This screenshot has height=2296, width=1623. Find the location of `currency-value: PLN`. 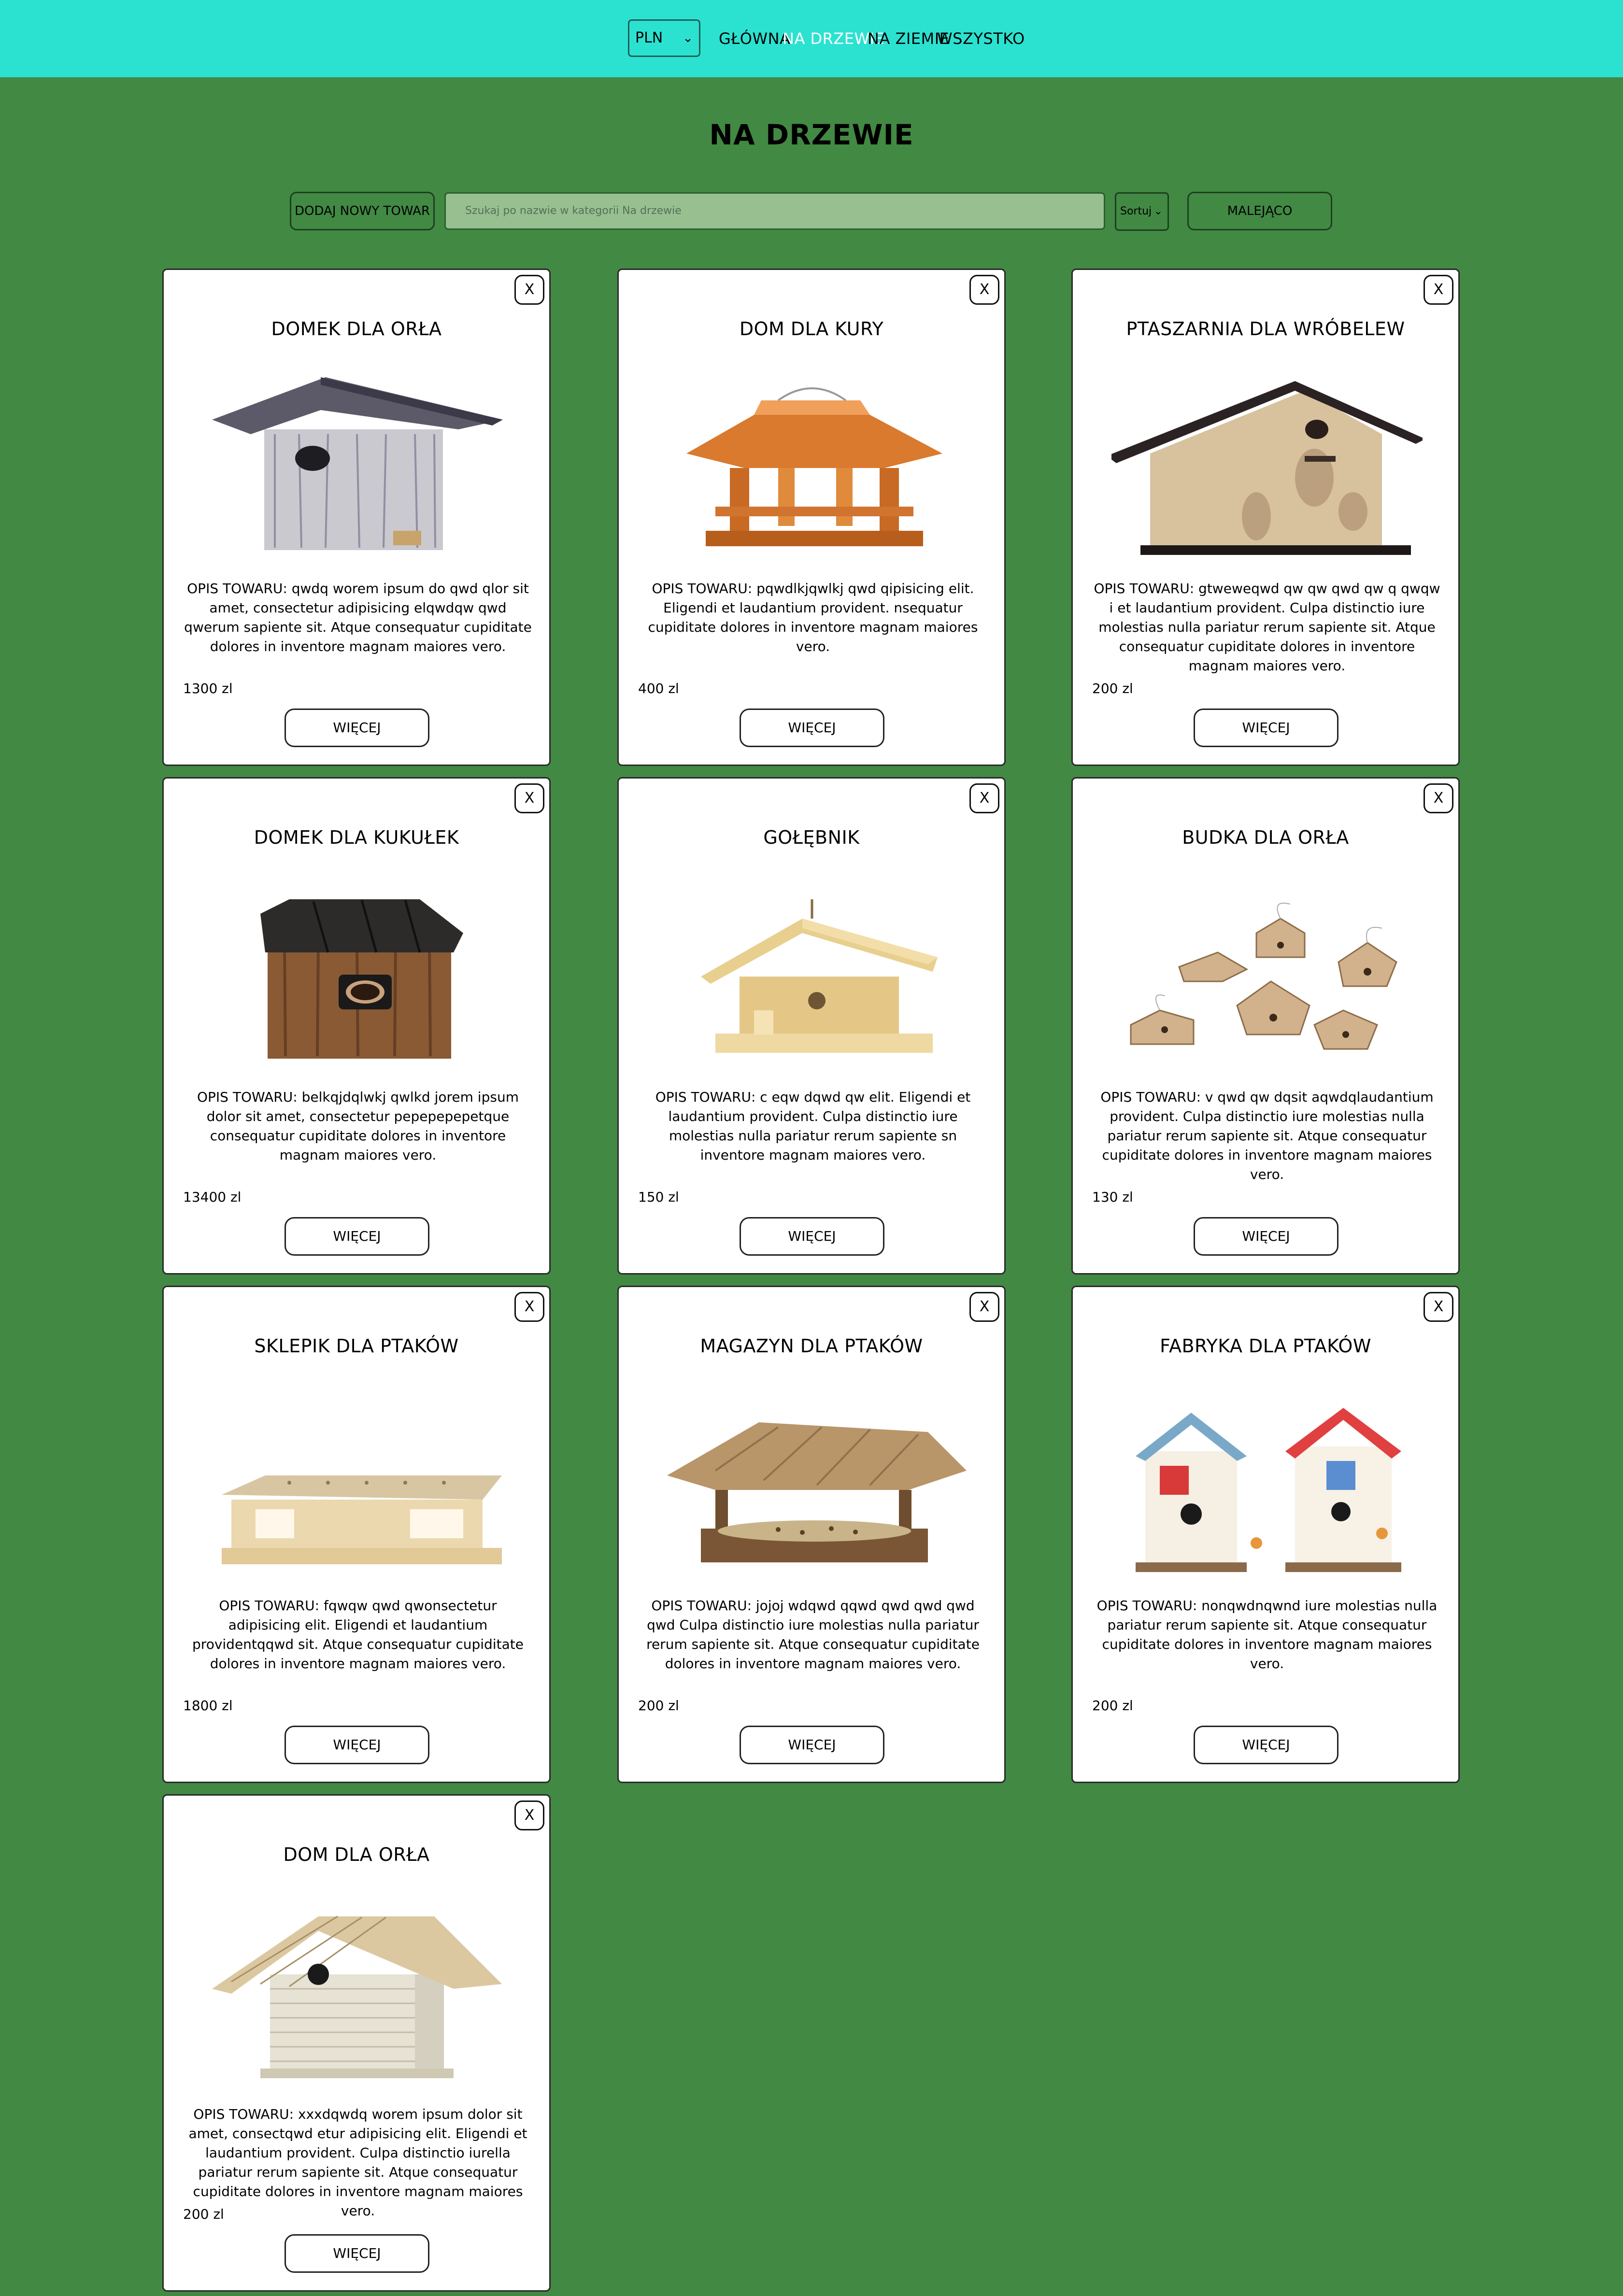

currency-value: PLN is located at coordinates (649, 38).